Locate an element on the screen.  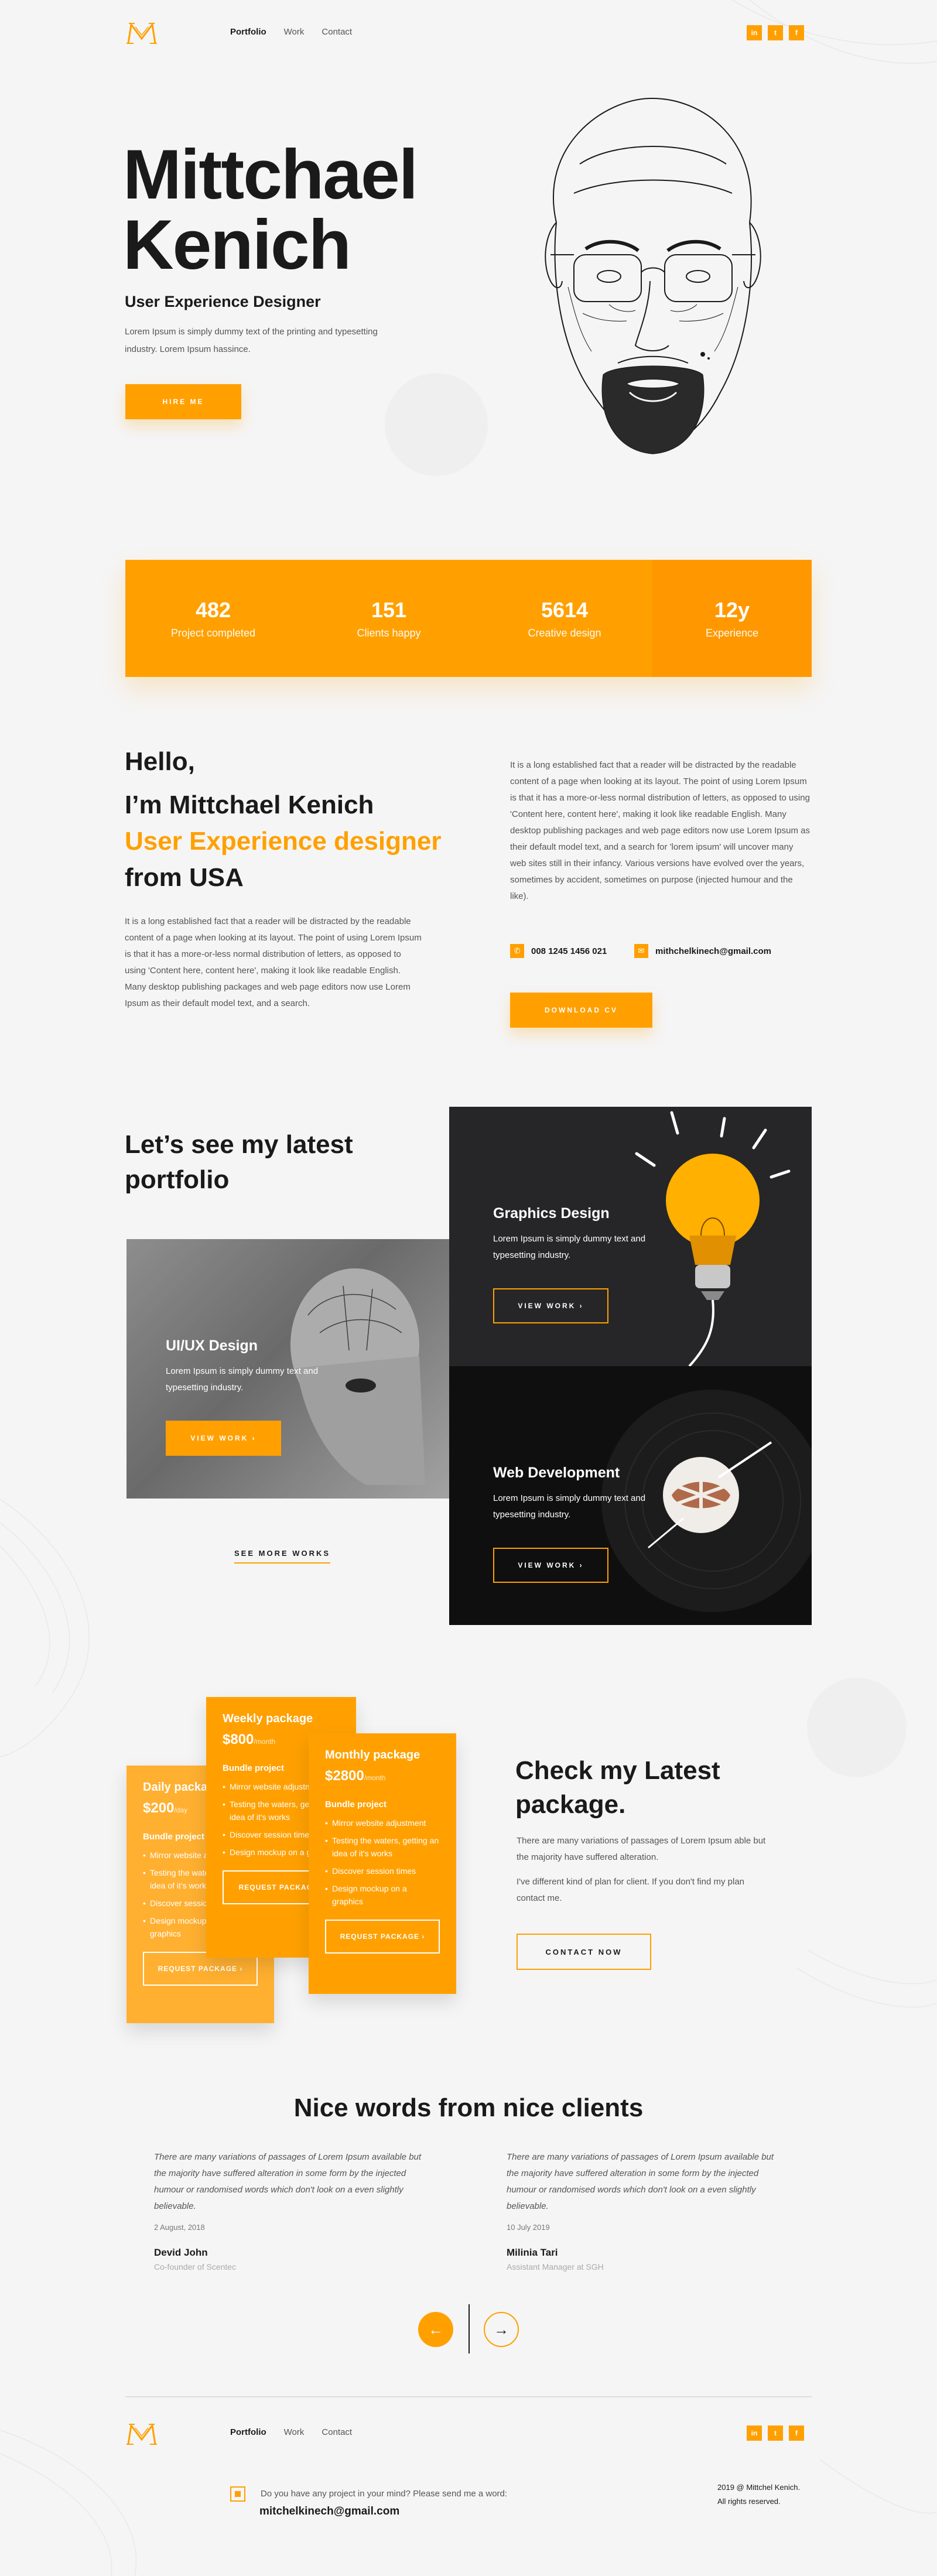
stat-label: Creative design is located at coordinates (564, 633).